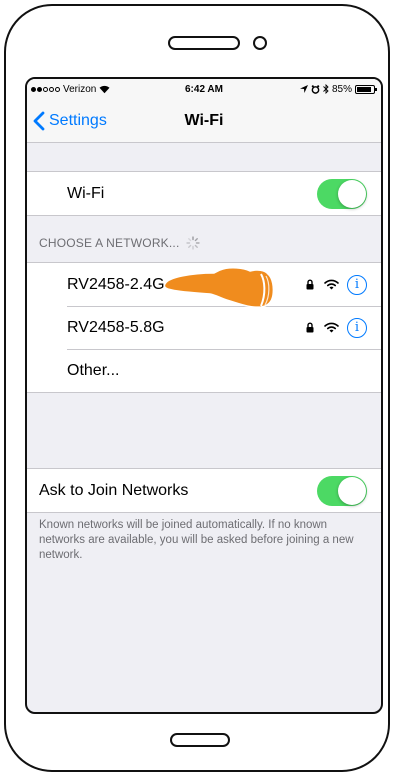 The width and height of the screenshot is (394, 776). What do you see at coordinates (219, 287) in the screenshot?
I see `hand-pointer-icon` at bounding box center [219, 287].